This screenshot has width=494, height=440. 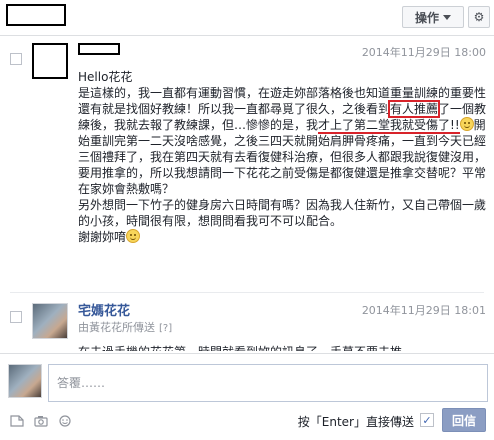 What do you see at coordinates (414, 109) in the screenshot?
I see `highlighted-recommended-text: 有人推薦` at bounding box center [414, 109].